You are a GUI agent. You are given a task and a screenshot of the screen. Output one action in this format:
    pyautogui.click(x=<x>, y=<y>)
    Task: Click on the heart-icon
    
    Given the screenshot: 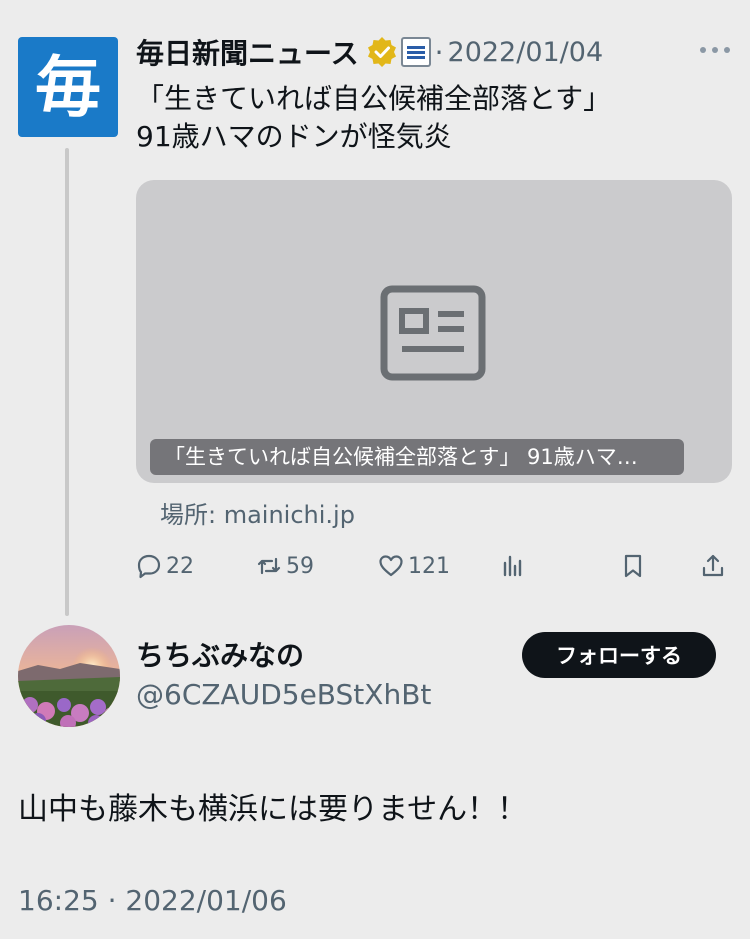 What is the action you would take?
    pyautogui.click(x=391, y=566)
    